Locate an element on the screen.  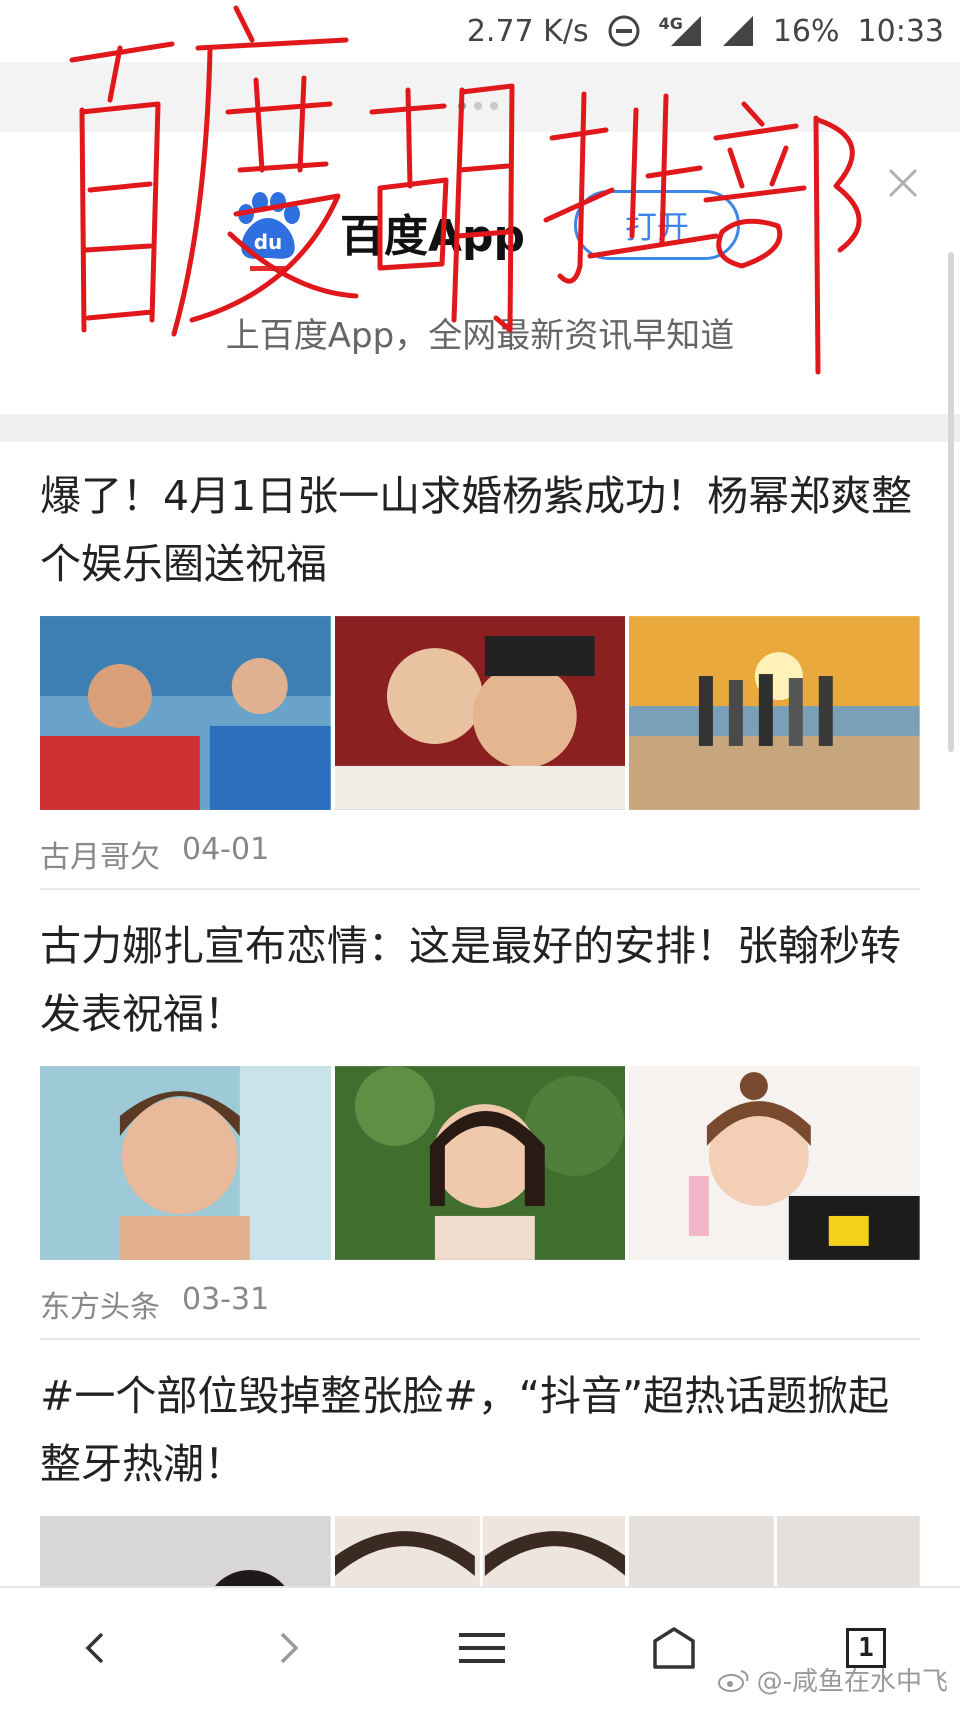
menu-button is located at coordinates (482, 1648).